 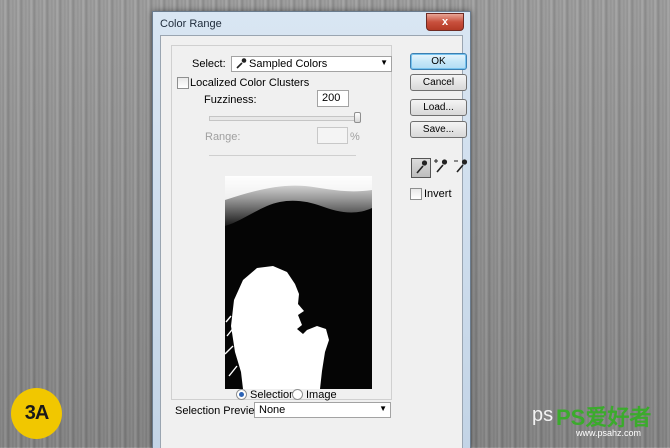 I want to click on select-label: Select:, so click(x=209, y=64).